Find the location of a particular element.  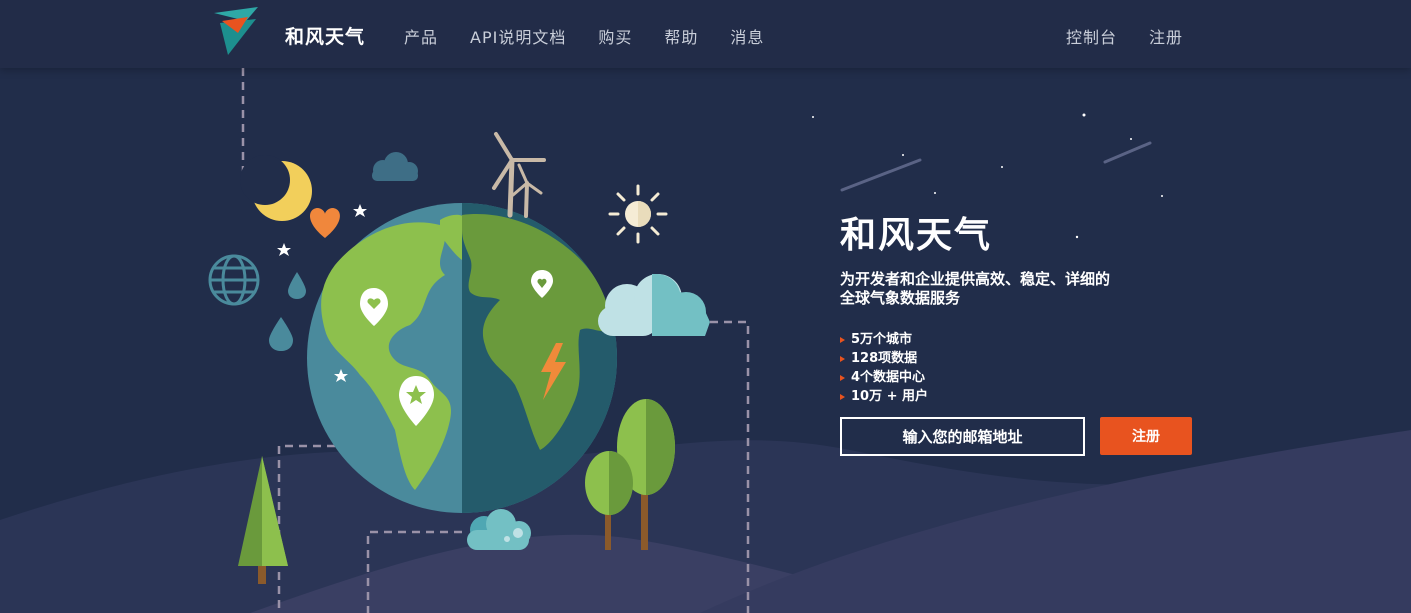

feature-text: 5万个城市 is located at coordinates (882, 339).